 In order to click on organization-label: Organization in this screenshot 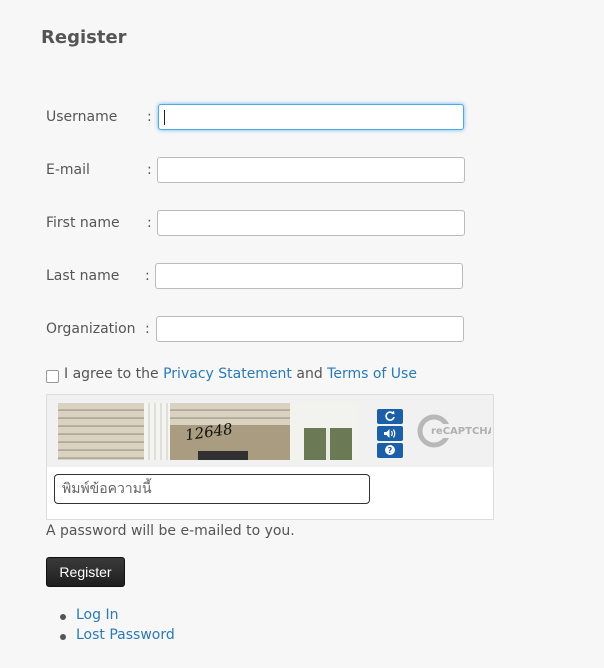, I will do `click(91, 329)`.